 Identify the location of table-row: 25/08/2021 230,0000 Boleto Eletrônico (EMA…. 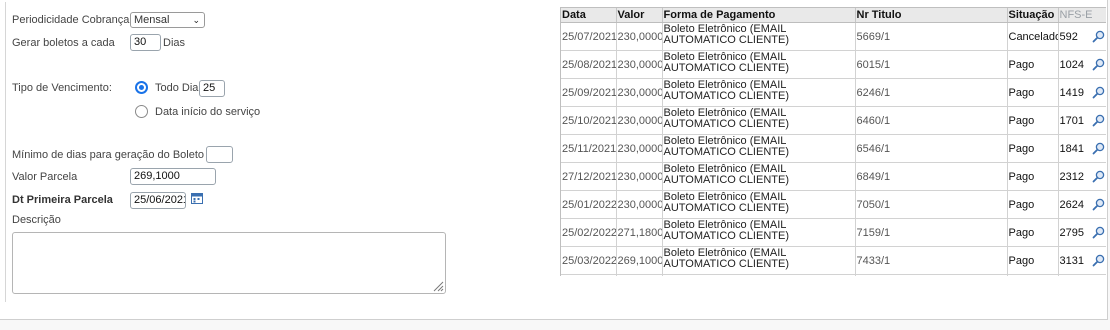
(833, 64).